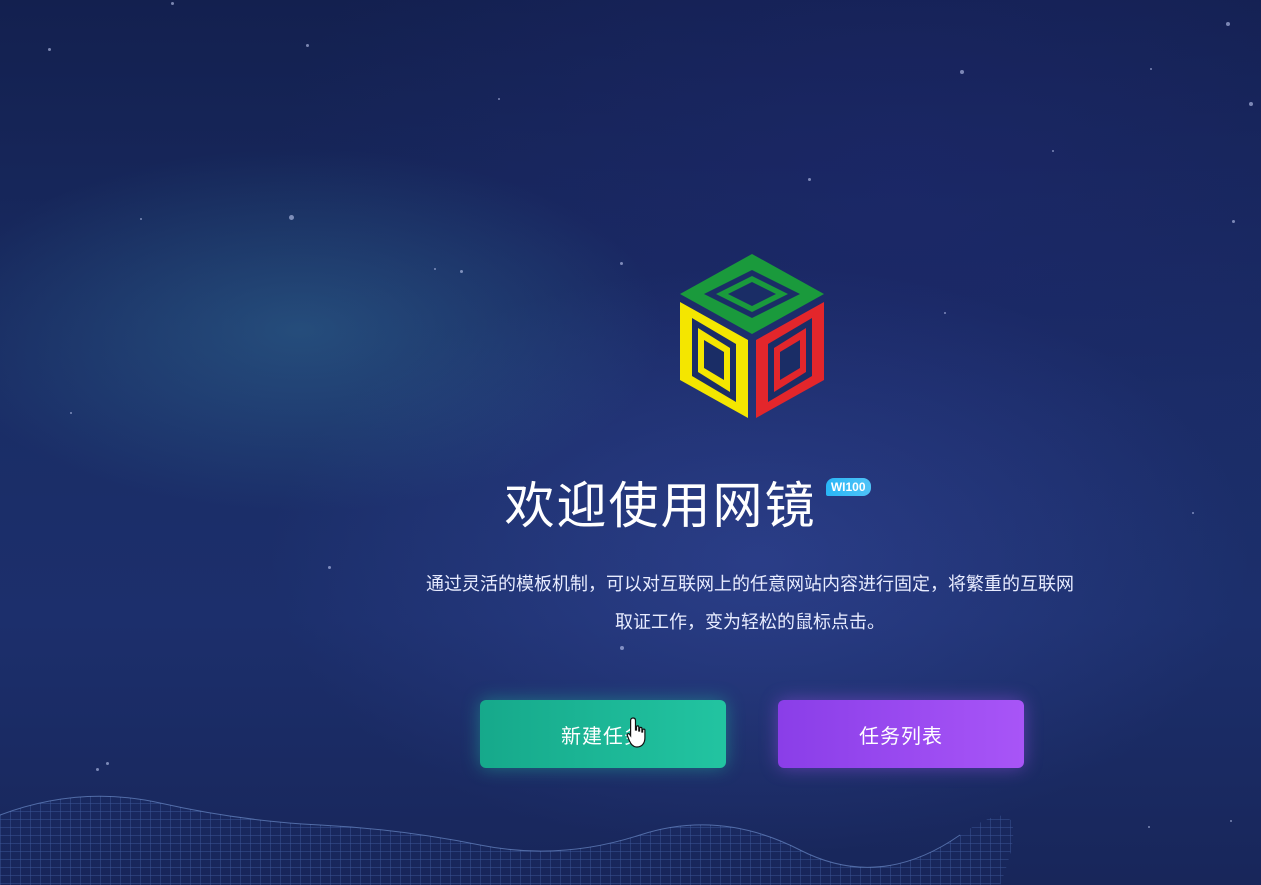 The width and height of the screenshot is (1261, 885). Describe the element at coordinates (750, 622) in the screenshot. I see `description-line-2: 取证工作，变为轻松的鼠标点击。` at that location.